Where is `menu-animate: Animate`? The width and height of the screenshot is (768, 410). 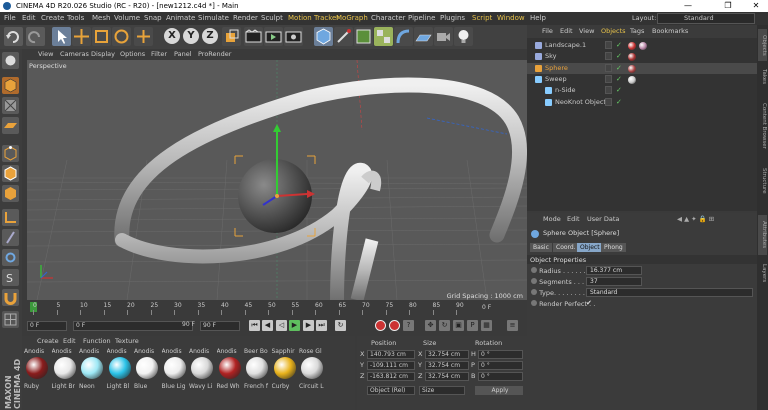 menu-animate: Animate is located at coordinates (180, 18).